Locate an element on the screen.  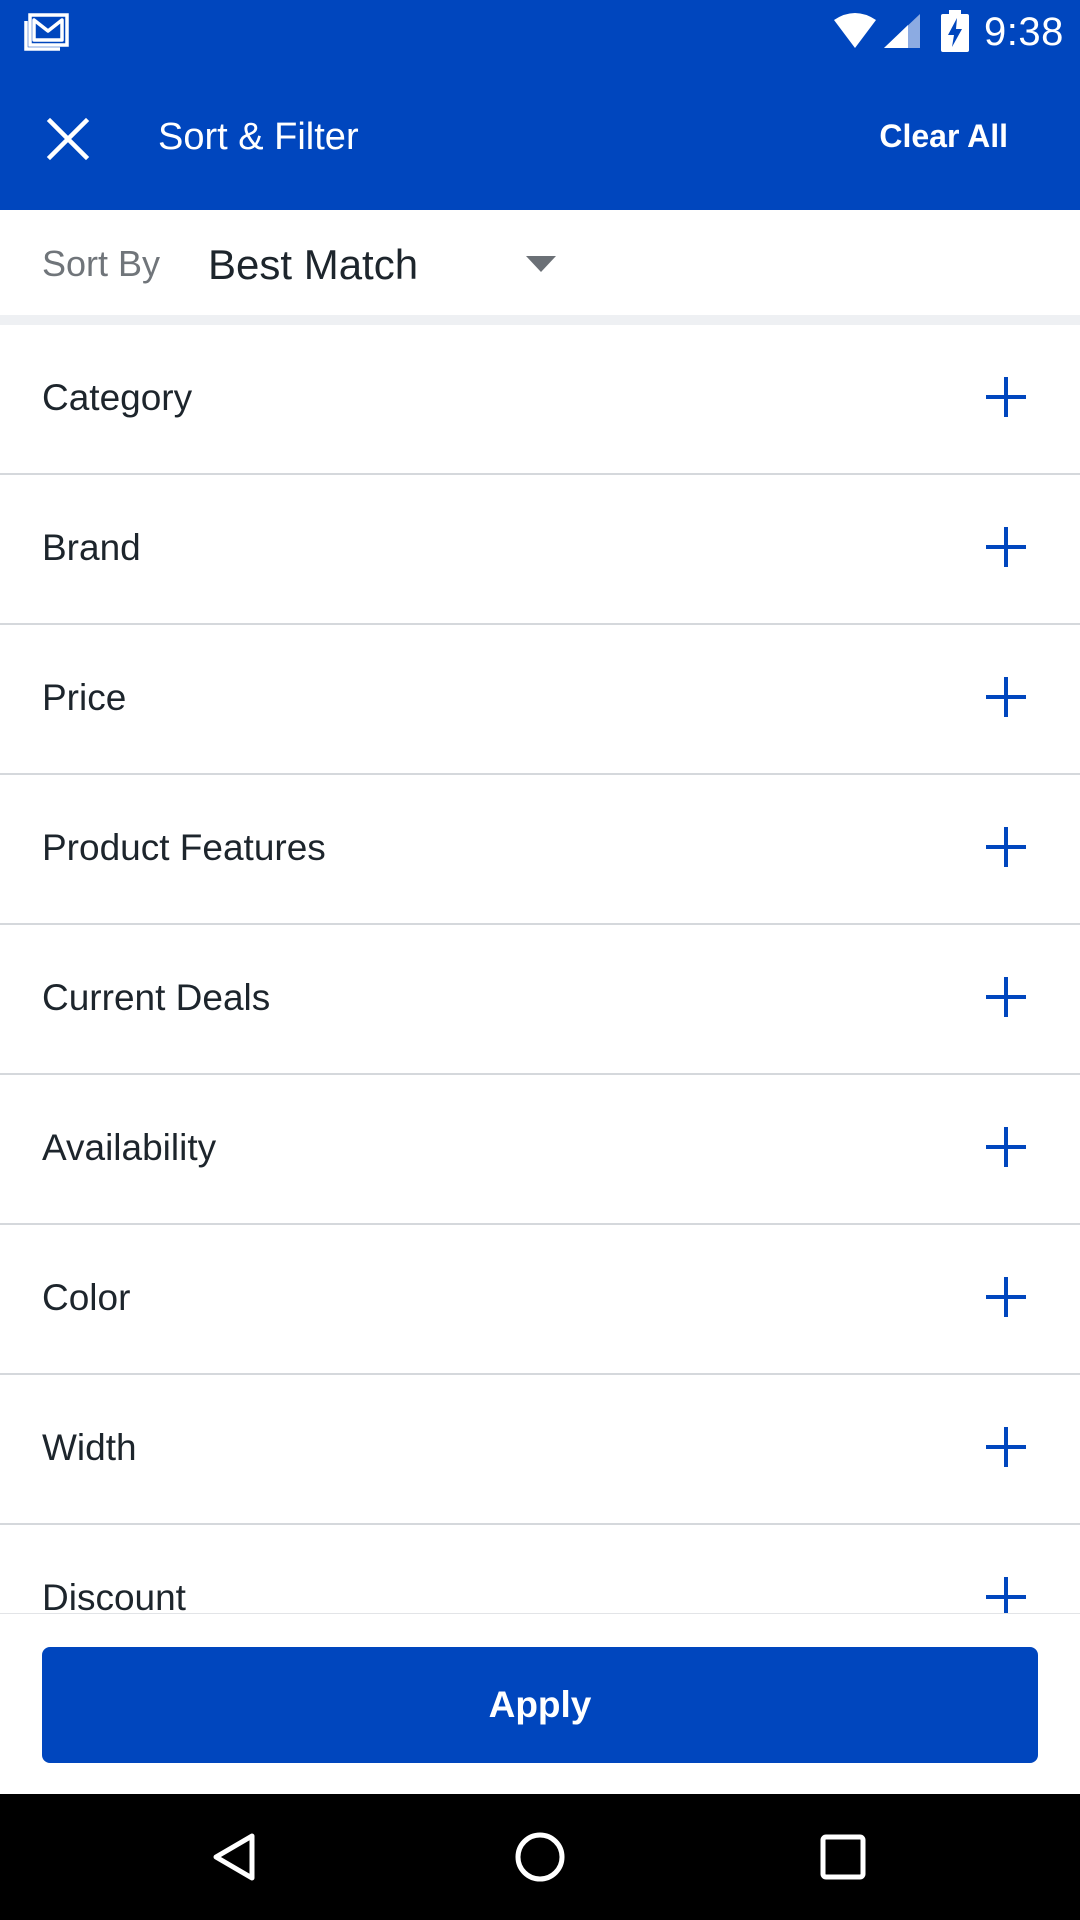
filter-label: Color is located at coordinates (86, 1297).